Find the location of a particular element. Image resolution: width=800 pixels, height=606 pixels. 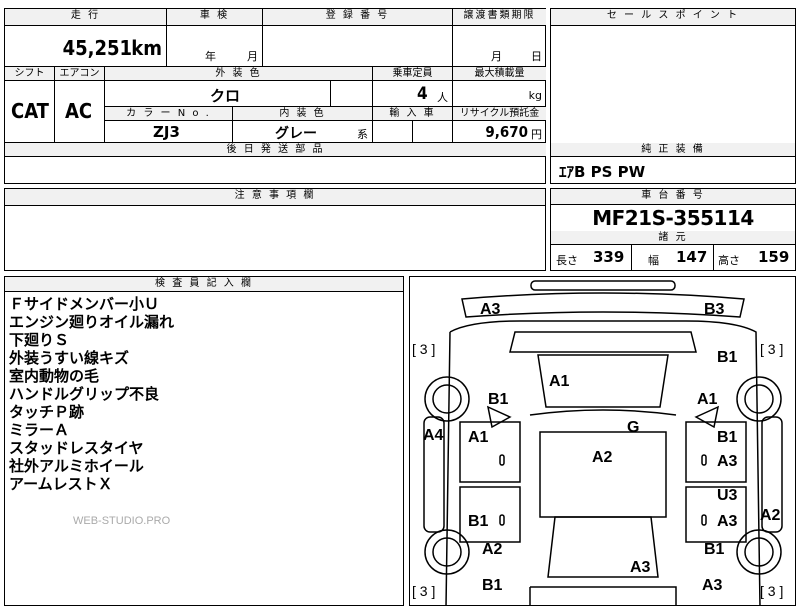

remark-line: 室内動物の毛 is located at coordinates (54, 376).